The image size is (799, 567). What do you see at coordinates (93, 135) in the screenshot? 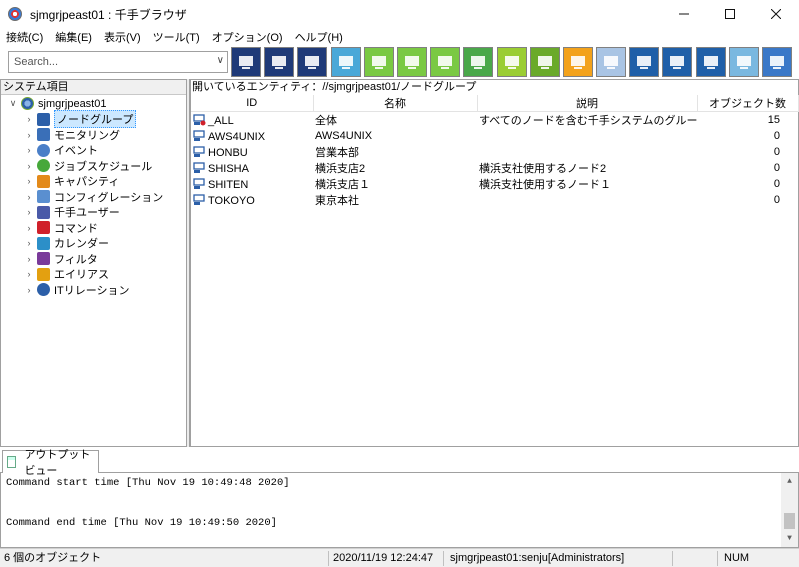
I see `tree-item-monitoring: › モニタリング` at bounding box center [93, 135].